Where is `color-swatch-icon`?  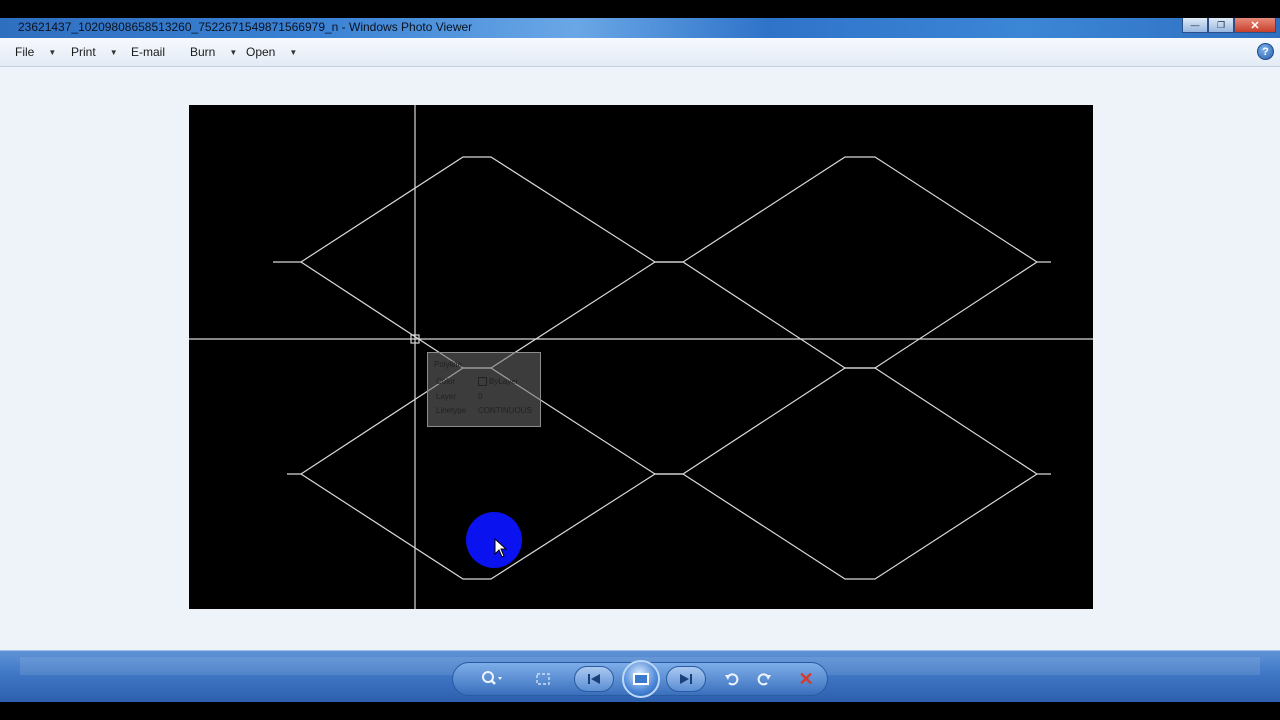
color-swatch-icon is located at coordinates (482, 382).